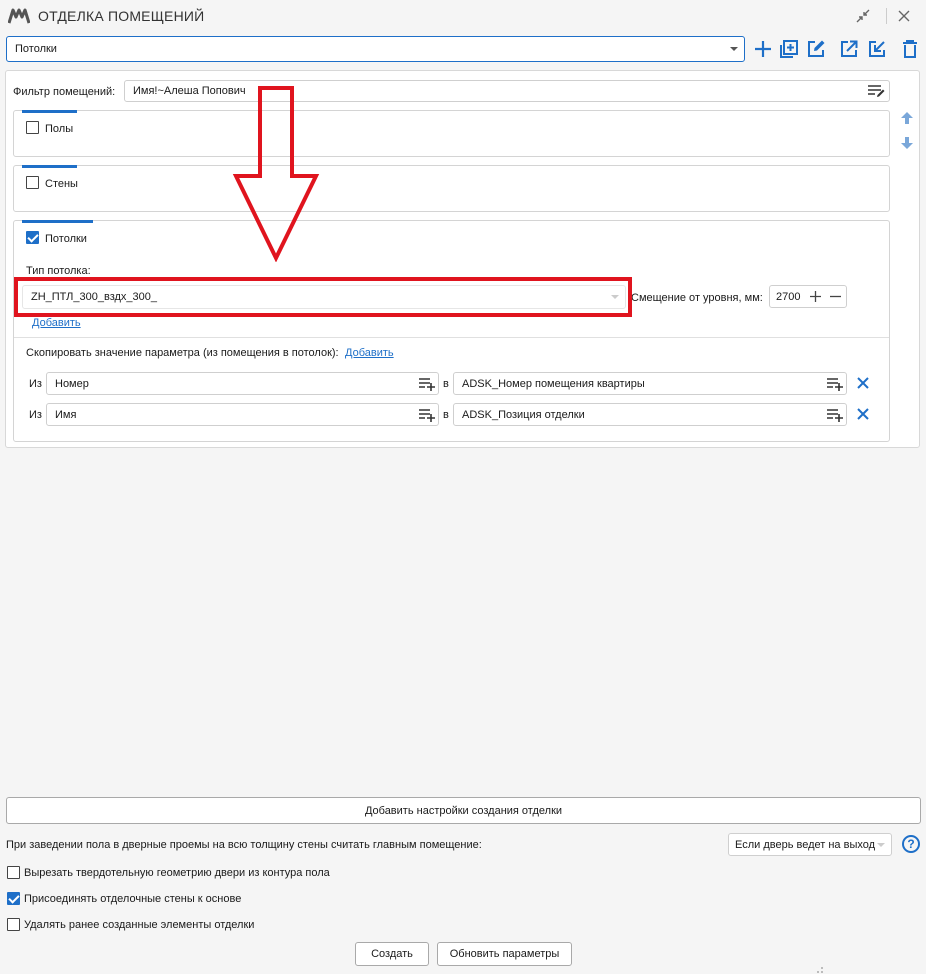  What do you see at coordinates (835, 296) in the screenshot?
I see `decrement-icon` at bounding box center [835, 296].